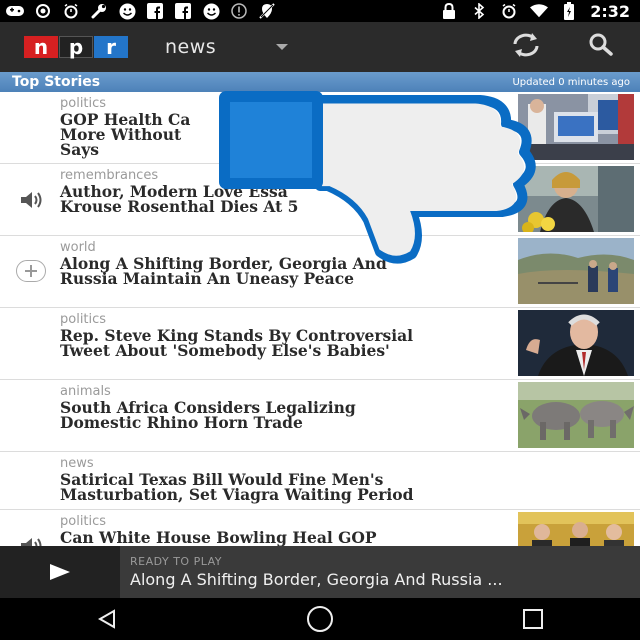 This screenshot has height=640, width=640. I want to click on status-bar: 2:32, so click(320, 11).